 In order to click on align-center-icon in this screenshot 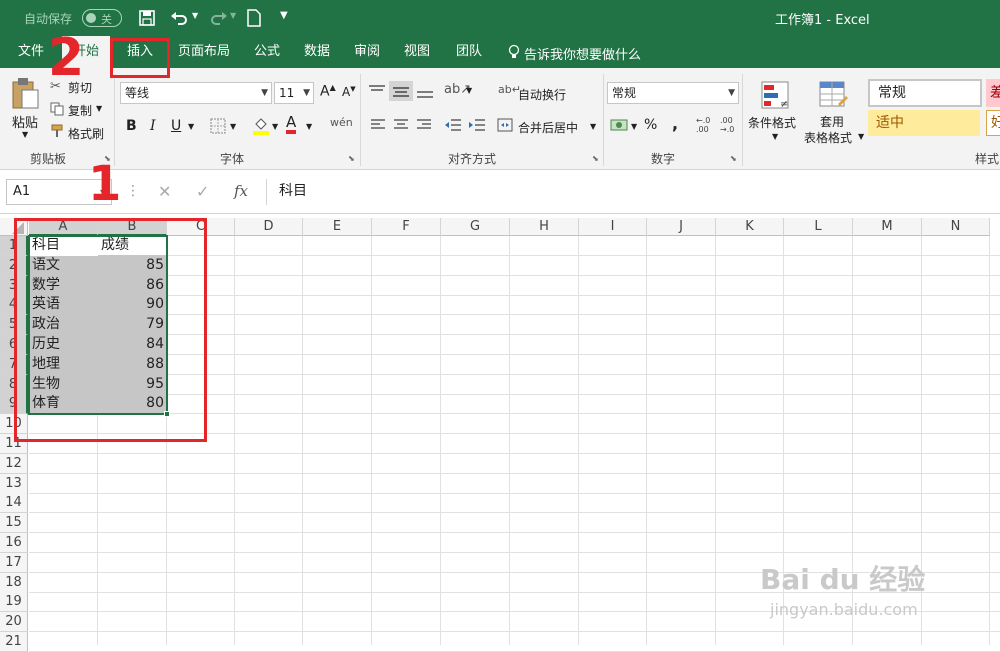, I will do `click(401, 126)`.